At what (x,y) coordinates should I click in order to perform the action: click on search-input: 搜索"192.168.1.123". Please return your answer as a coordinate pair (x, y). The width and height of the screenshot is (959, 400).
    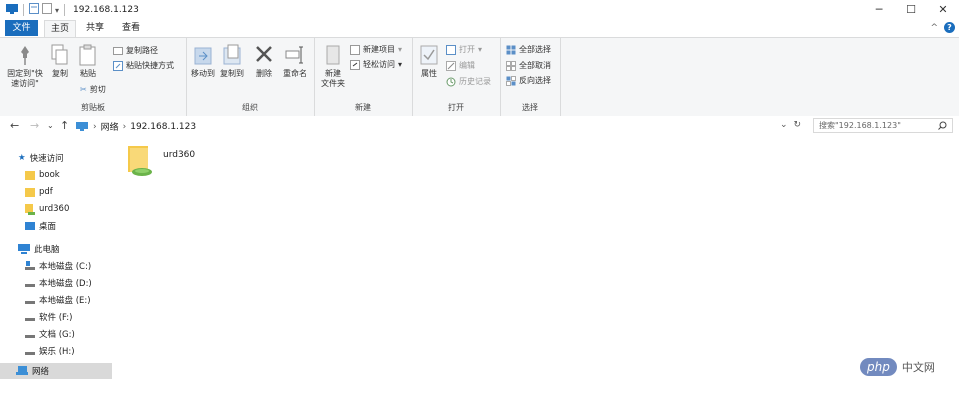
    Looking at the image, I should click on (883, 125).